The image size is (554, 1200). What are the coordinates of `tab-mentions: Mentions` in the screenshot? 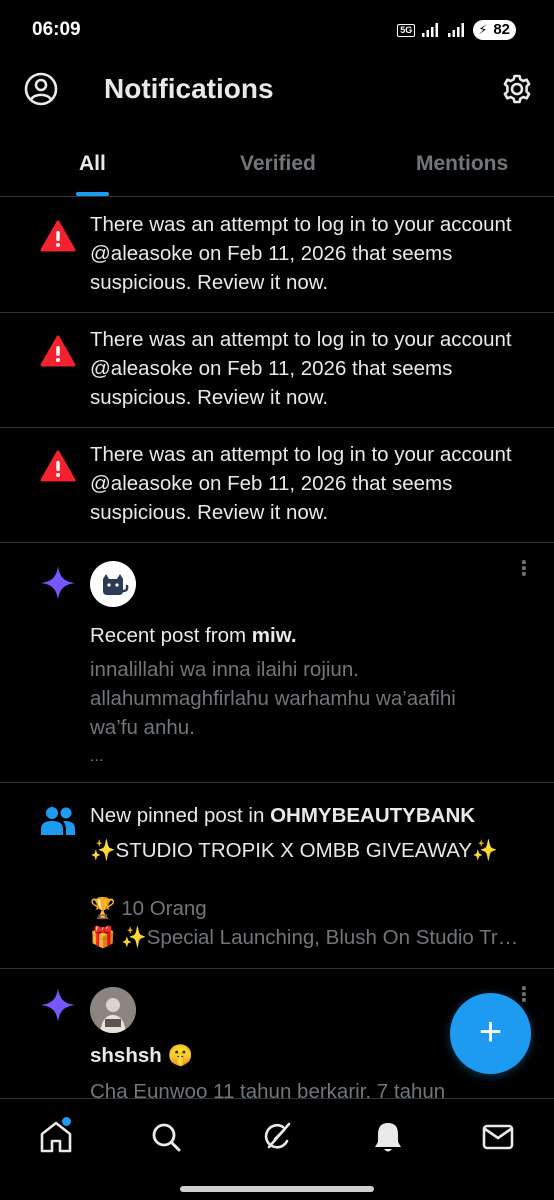 It's located at (462, 164).